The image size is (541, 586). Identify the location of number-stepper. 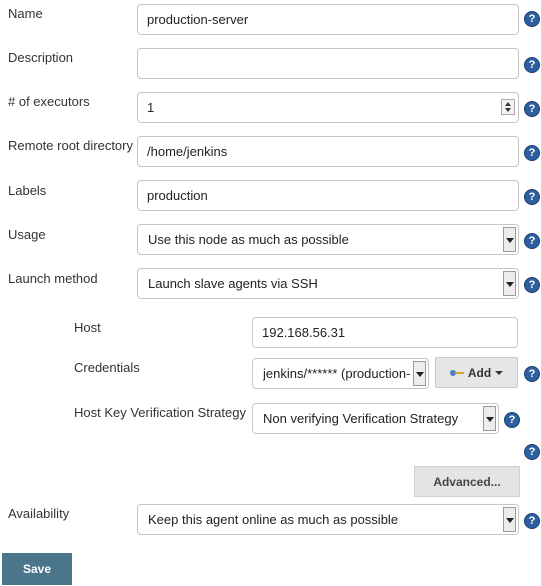
(508, 107).